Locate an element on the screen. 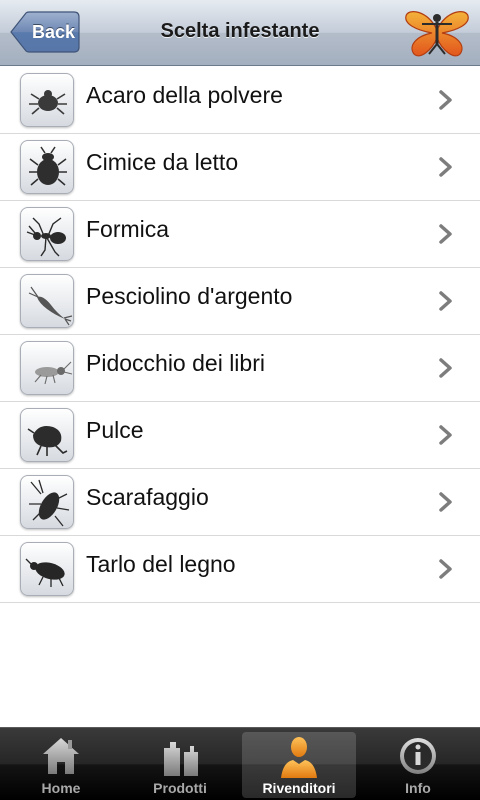  page-title: Scelta infestante is located at coordinates (240, 31).